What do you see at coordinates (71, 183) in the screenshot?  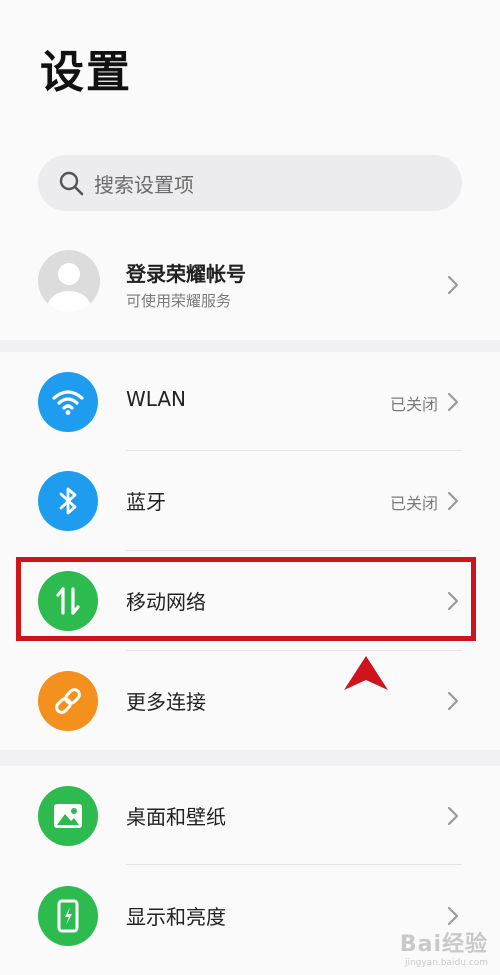 I see `search-icon` at bounding box center [71, 183].